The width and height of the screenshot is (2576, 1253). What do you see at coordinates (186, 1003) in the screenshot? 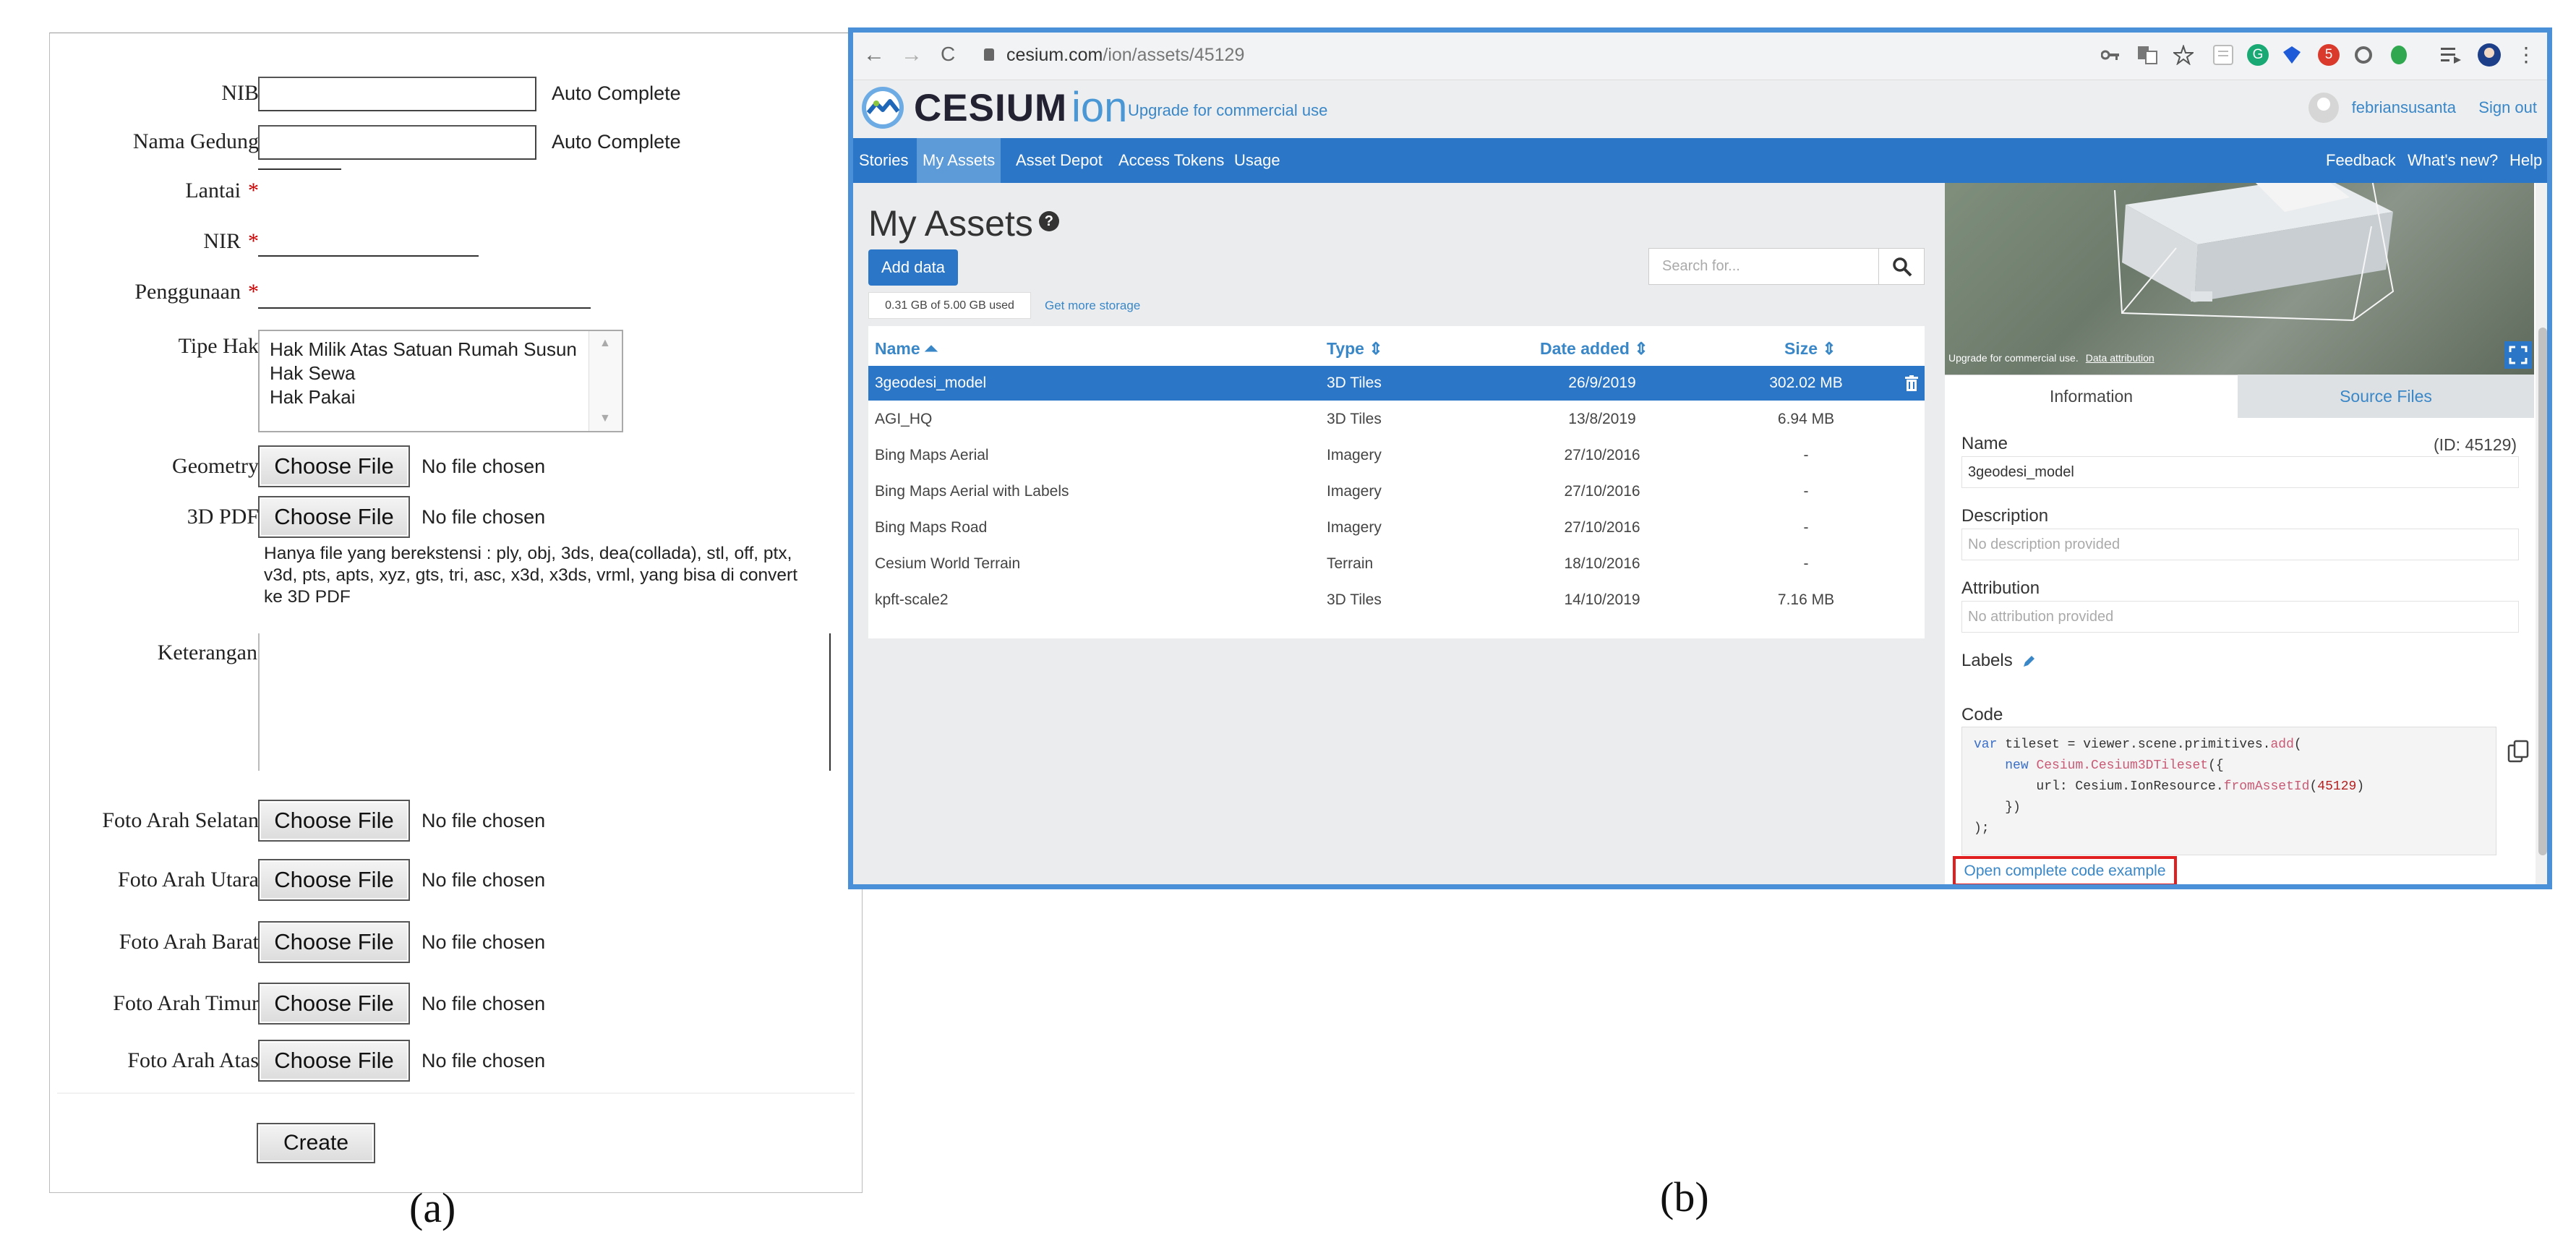
I see `foto-timur-label: Foto Arah Timur` at bounding box center [186, 1003].